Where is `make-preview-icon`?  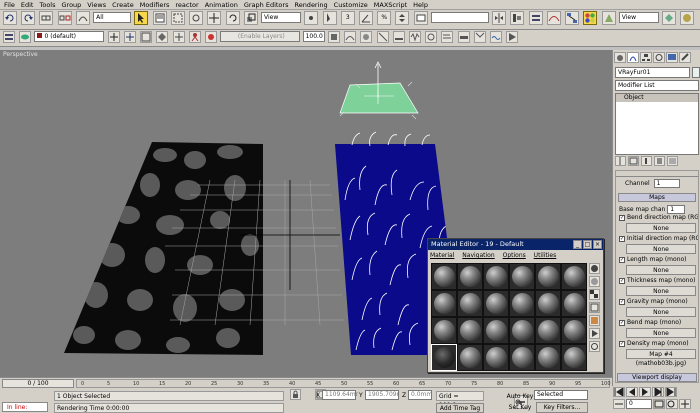 make-preview-icon is located at coordinates (594, 333).